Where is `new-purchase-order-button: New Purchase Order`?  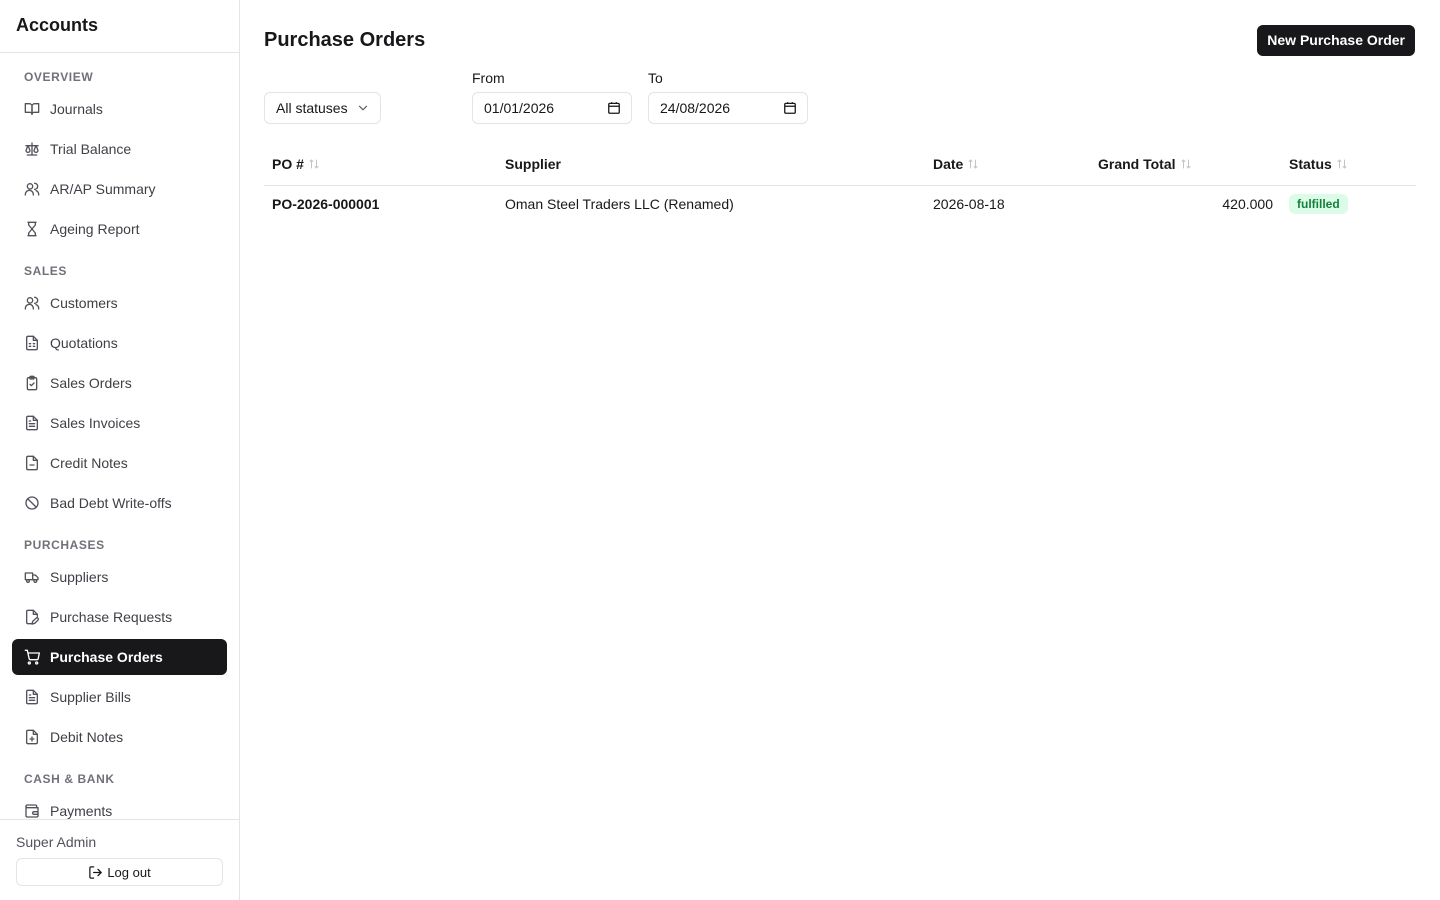 new-purchase-order-button: New Purchase Order is located at coordinates (1336, 40).